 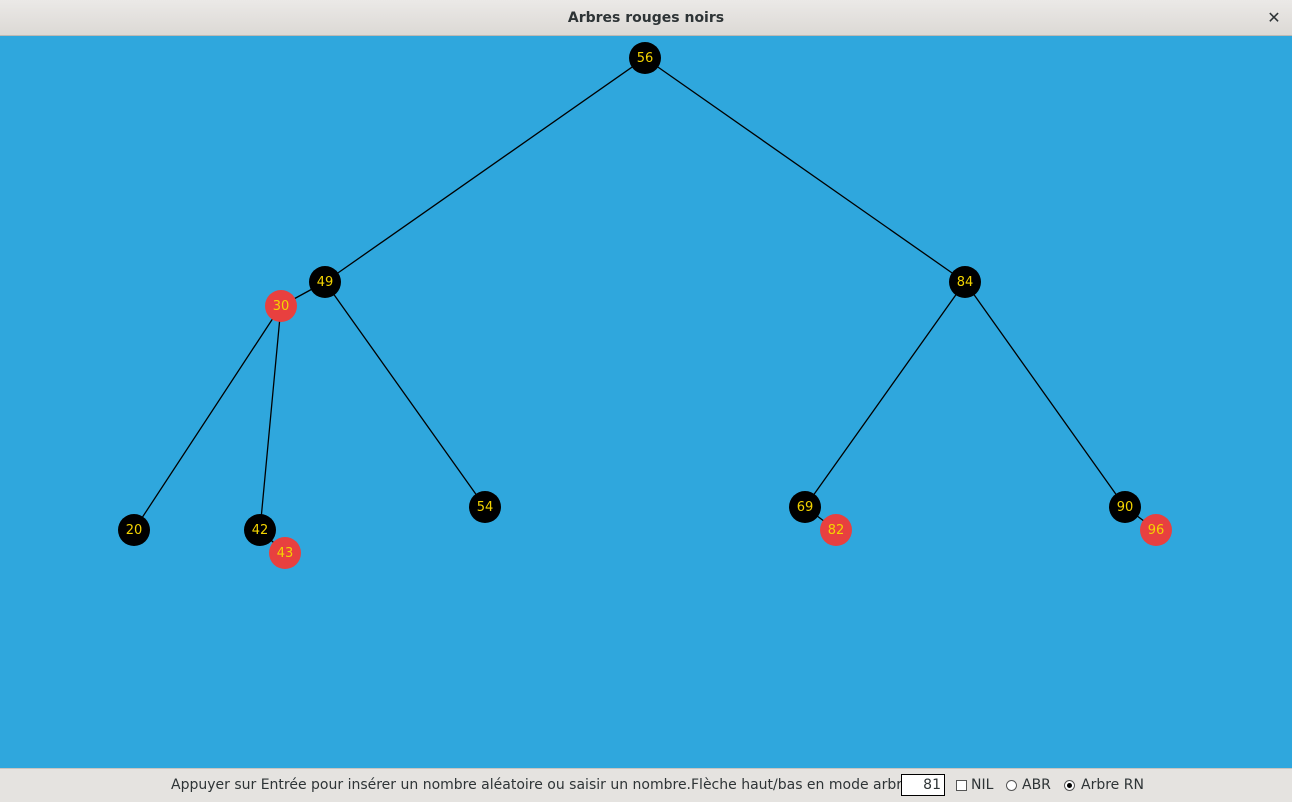 What do you see at coordinates (885, 394) in the screenshot?
I see `edge-n84-n69` at bounding box center [885, 394].